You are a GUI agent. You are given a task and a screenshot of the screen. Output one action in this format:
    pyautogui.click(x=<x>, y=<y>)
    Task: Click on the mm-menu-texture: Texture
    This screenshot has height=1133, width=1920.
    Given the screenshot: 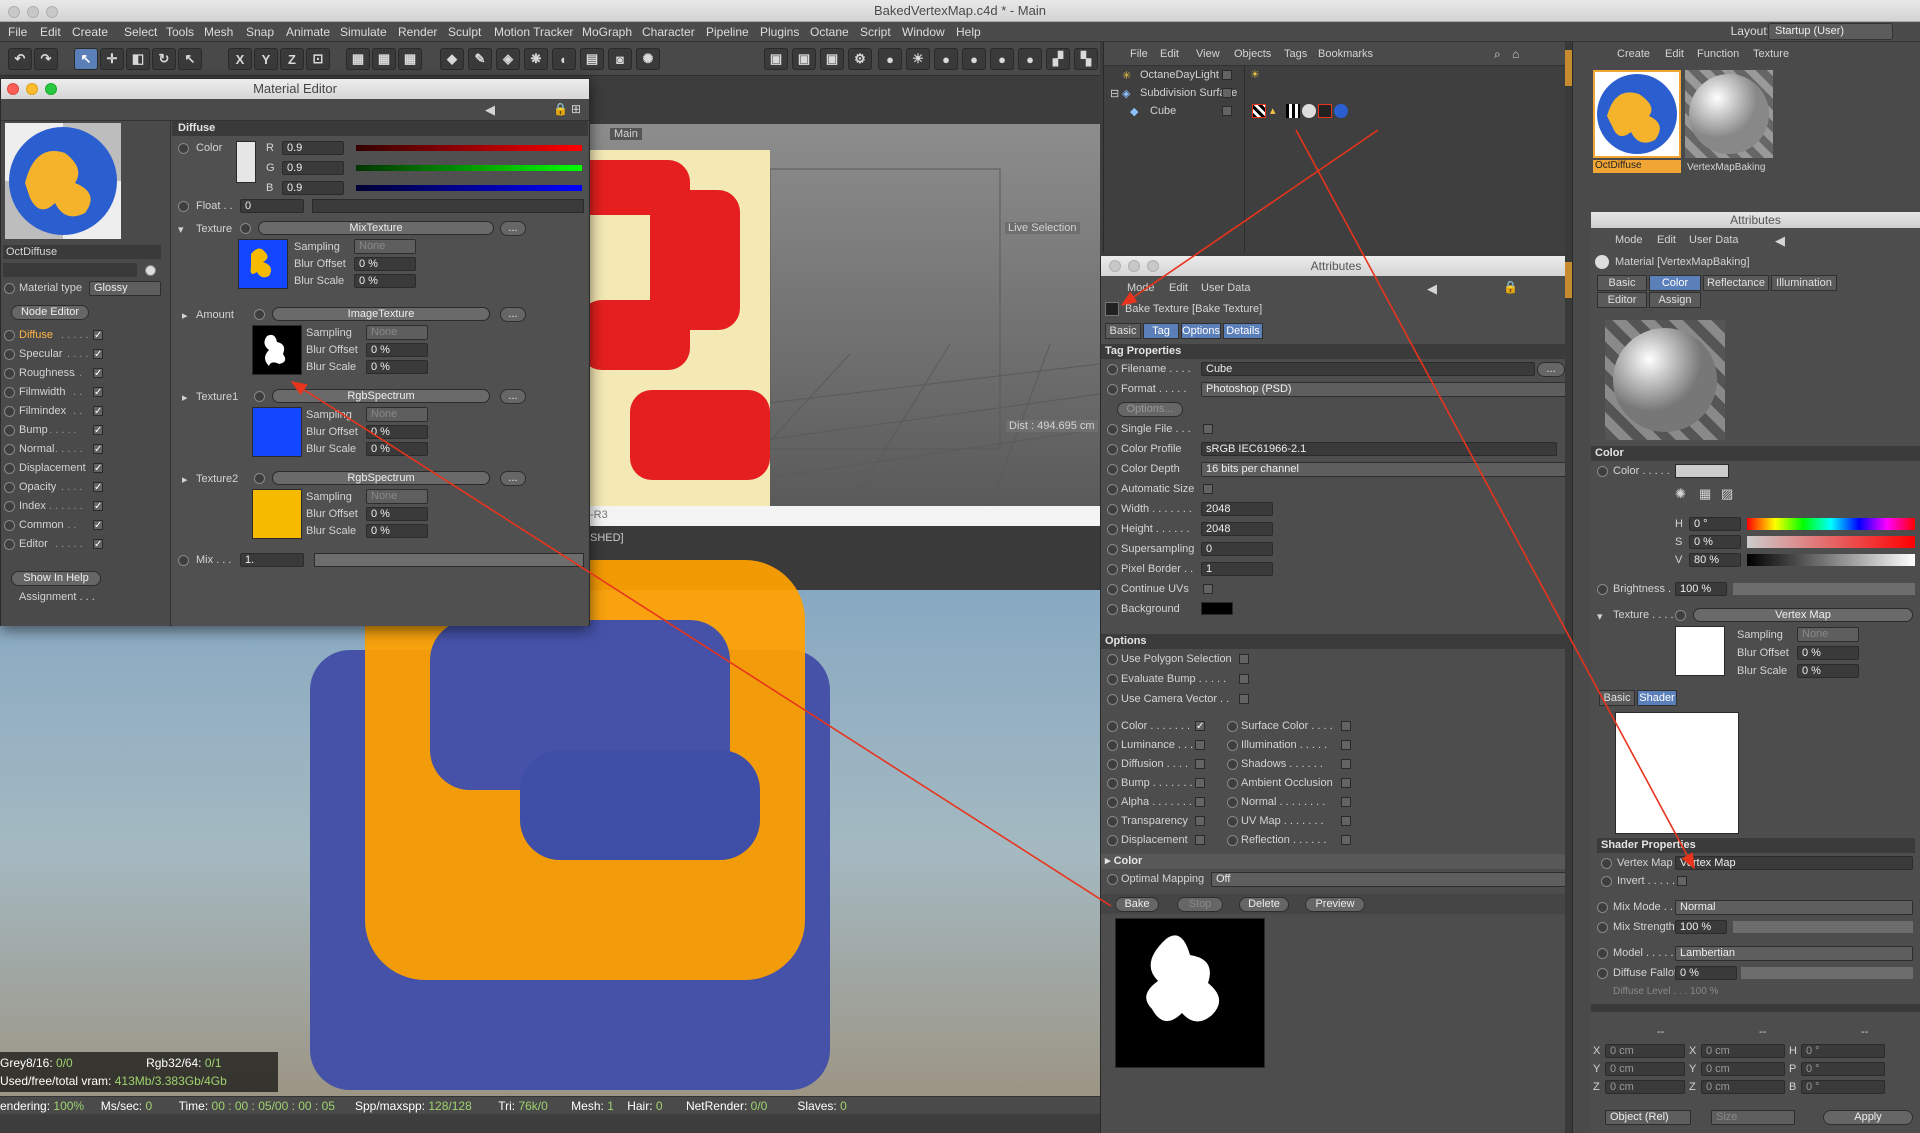 What is the action you would take?
    pyautogui.click(x=1771, y=54)
    